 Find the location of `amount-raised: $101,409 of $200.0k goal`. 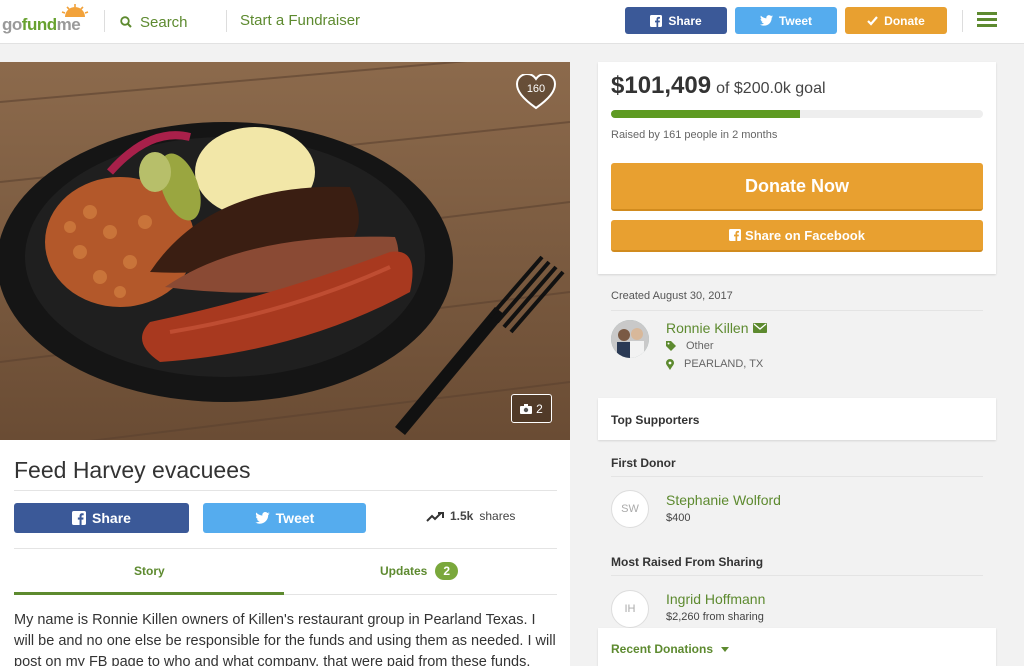

amount-raised: $101,409 of $200.0k goal is located at coordinates (718, 86).